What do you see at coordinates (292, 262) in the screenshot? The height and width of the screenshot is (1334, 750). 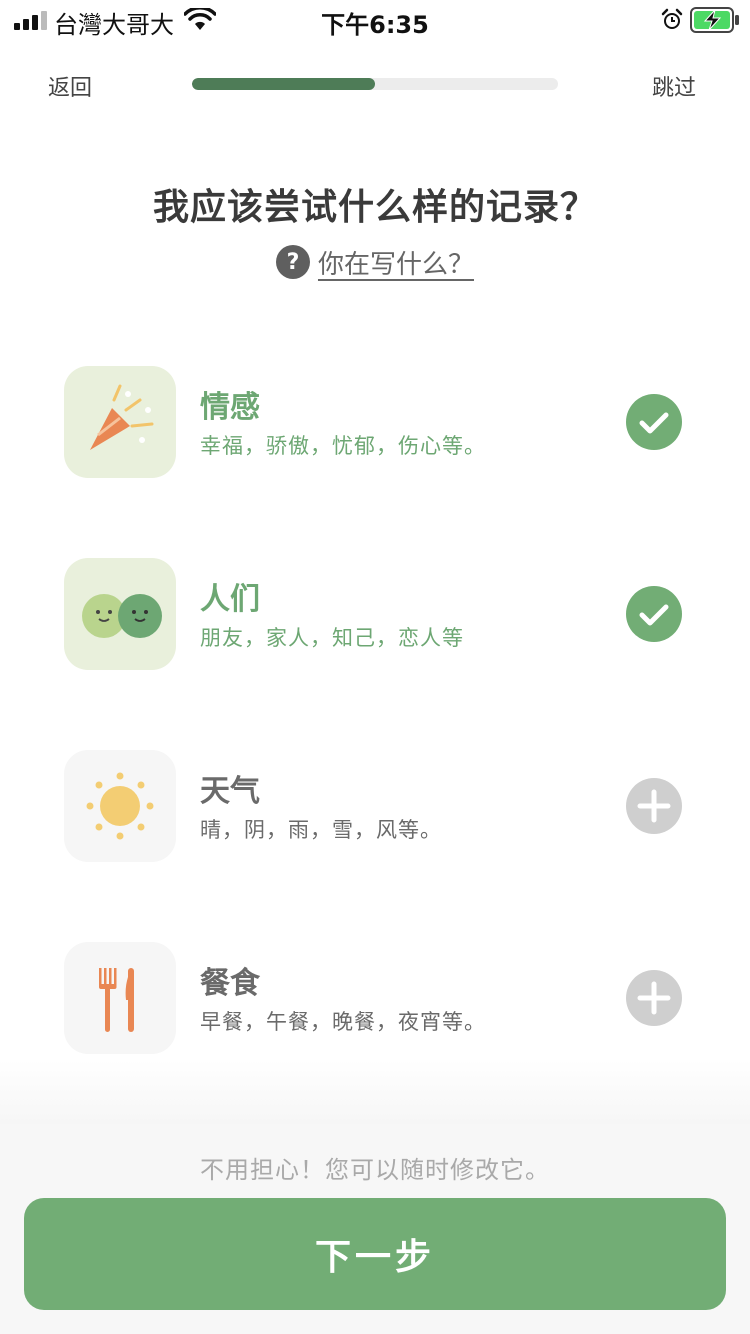 I see `question-mark-icon: ?` at bounding box center [292, 262].